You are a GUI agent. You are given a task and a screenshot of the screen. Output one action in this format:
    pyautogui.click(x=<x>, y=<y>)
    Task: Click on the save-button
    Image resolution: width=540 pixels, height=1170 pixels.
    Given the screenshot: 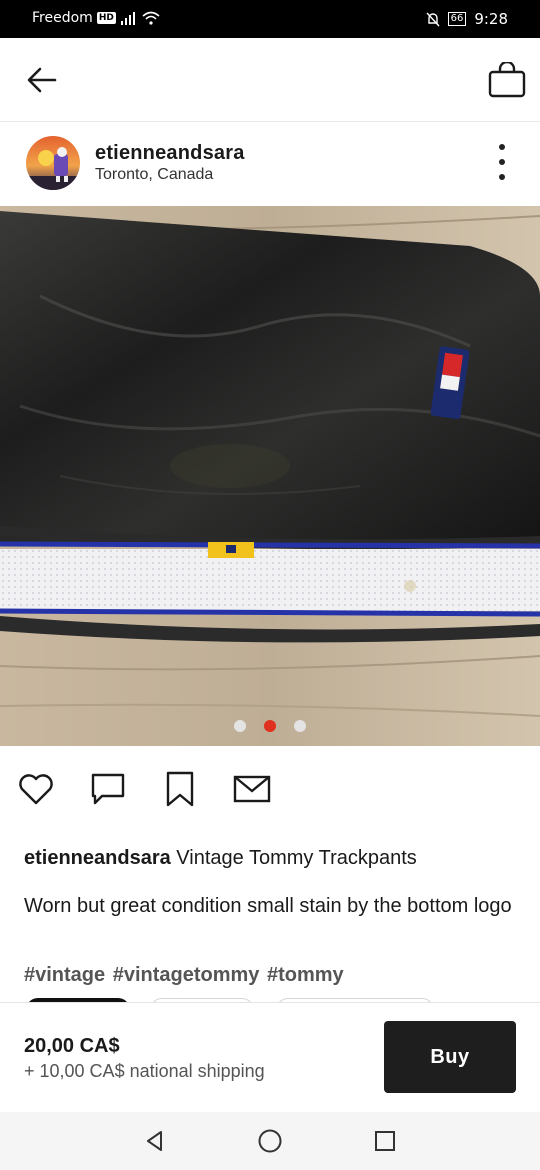 What is the action you would take?
    pyautogui.click(x=180, y=789)
    